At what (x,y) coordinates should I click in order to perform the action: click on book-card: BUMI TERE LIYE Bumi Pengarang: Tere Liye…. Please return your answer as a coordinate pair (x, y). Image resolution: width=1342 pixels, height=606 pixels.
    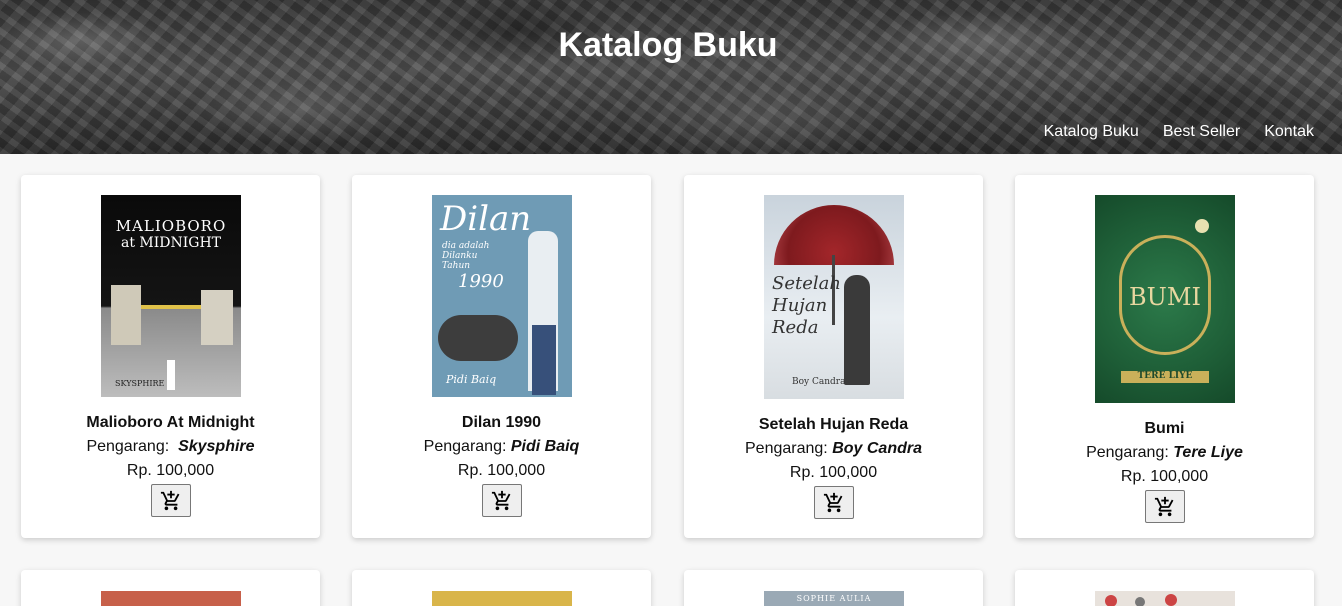
    Looking at the image, I should click on (1164, 356).